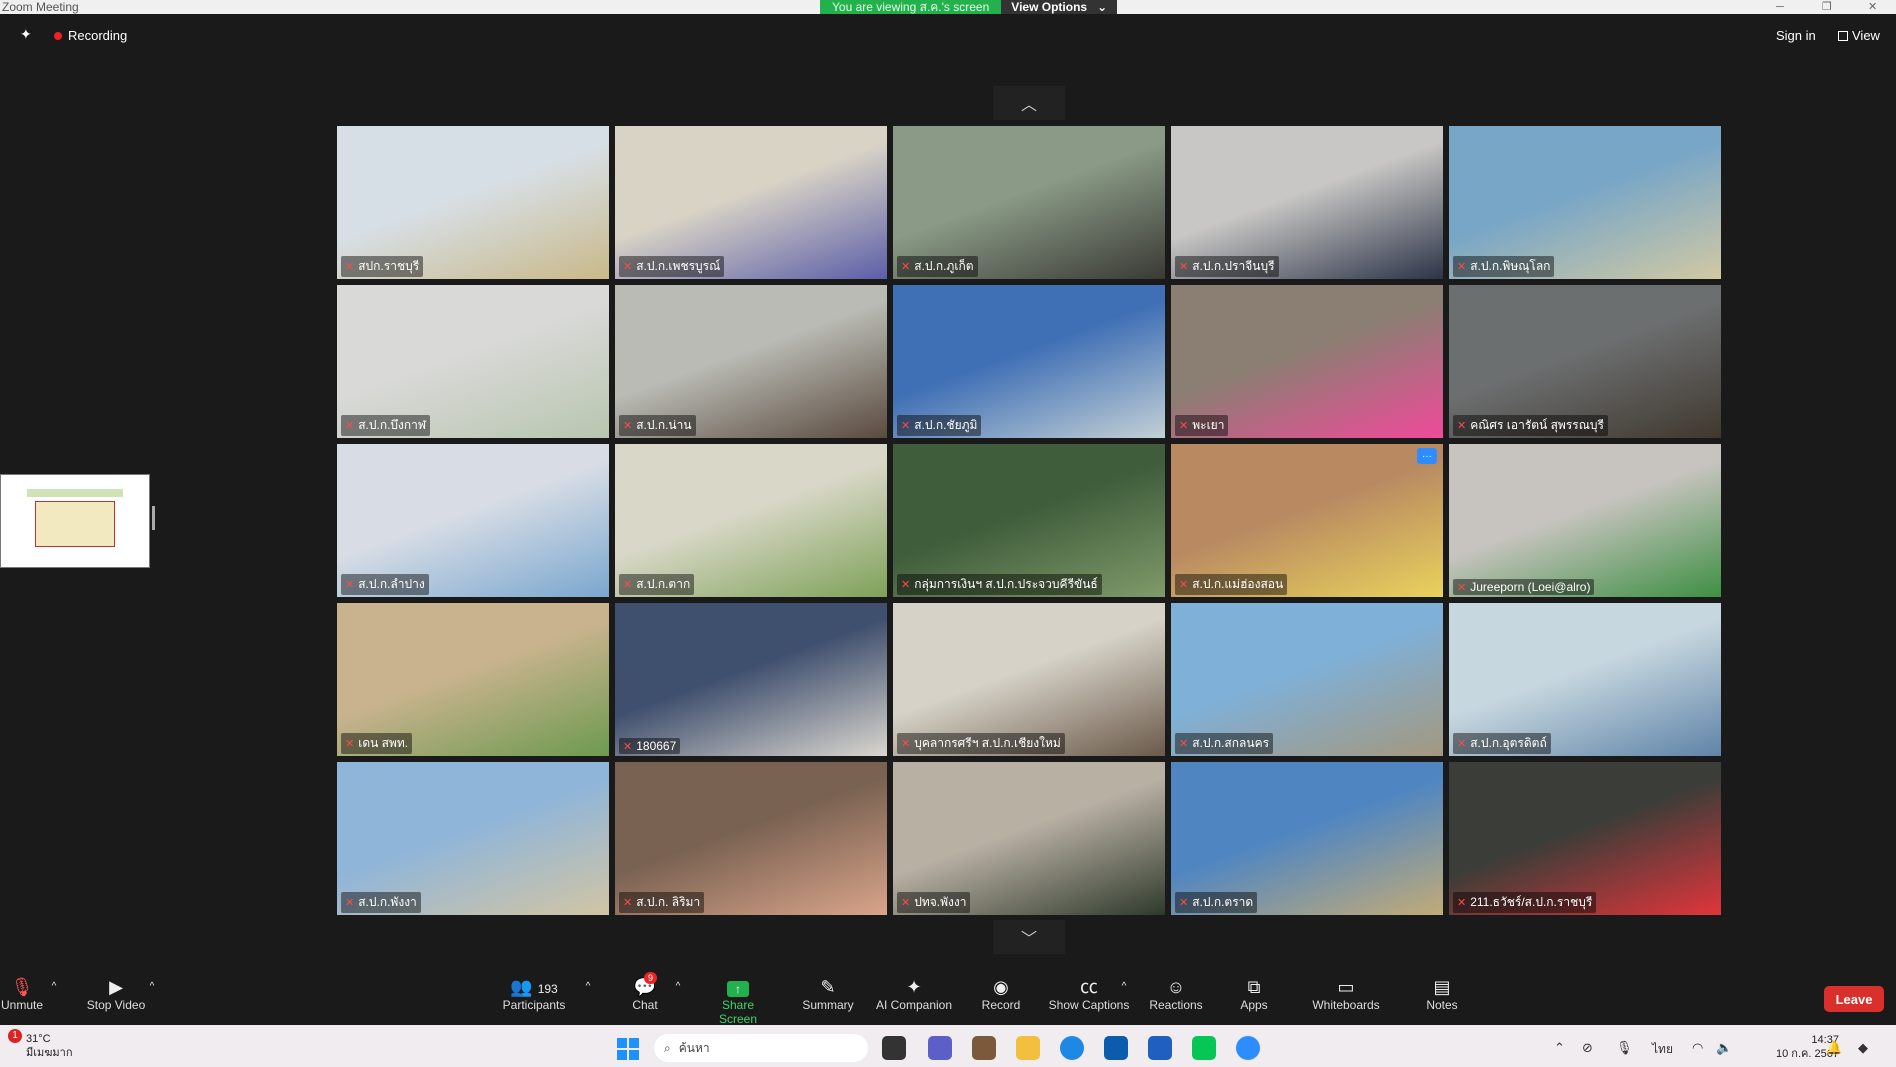  I want to click on video-options-caret: ^, so click(152, 987).